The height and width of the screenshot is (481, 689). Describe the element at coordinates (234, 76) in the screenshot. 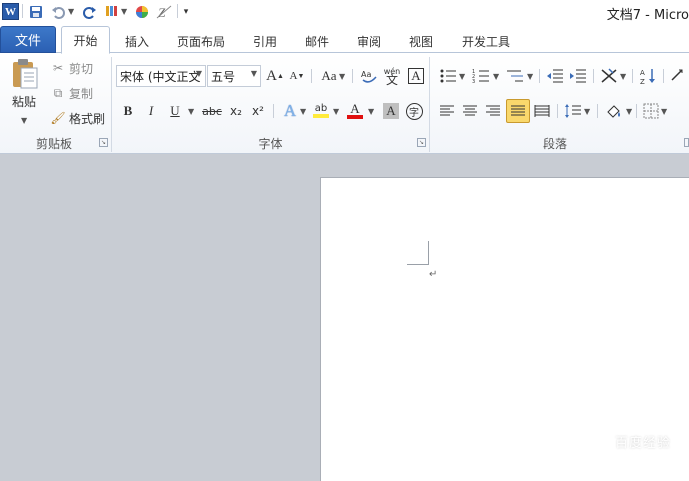

I see `font-size-select: 五号 ▼` at that location.